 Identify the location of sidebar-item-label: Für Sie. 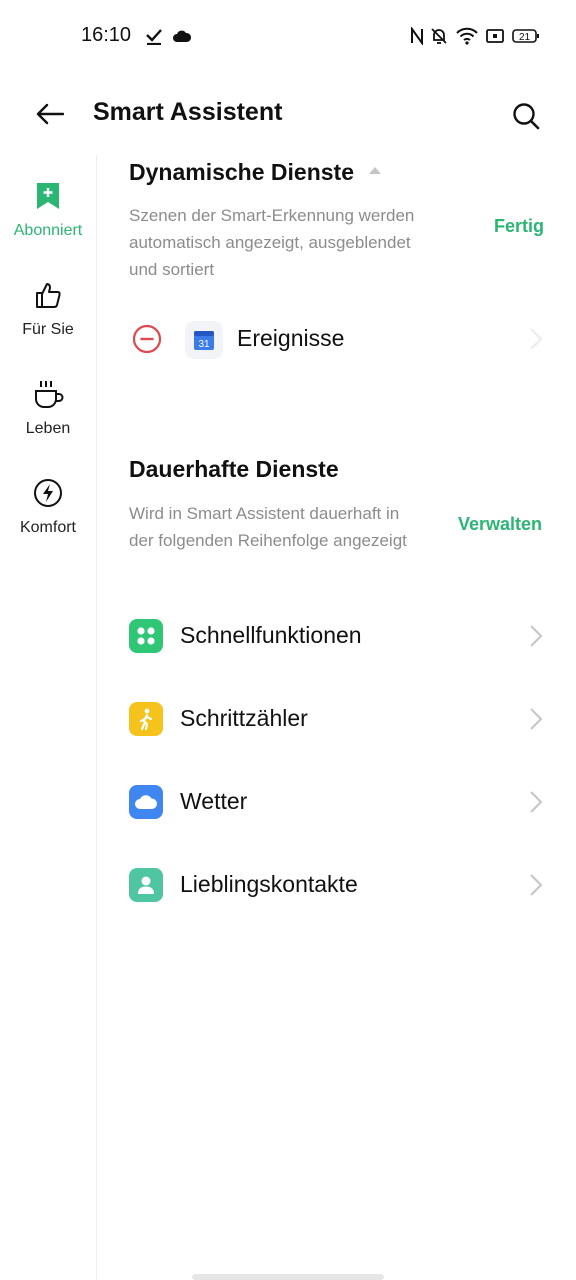
(48, 329).